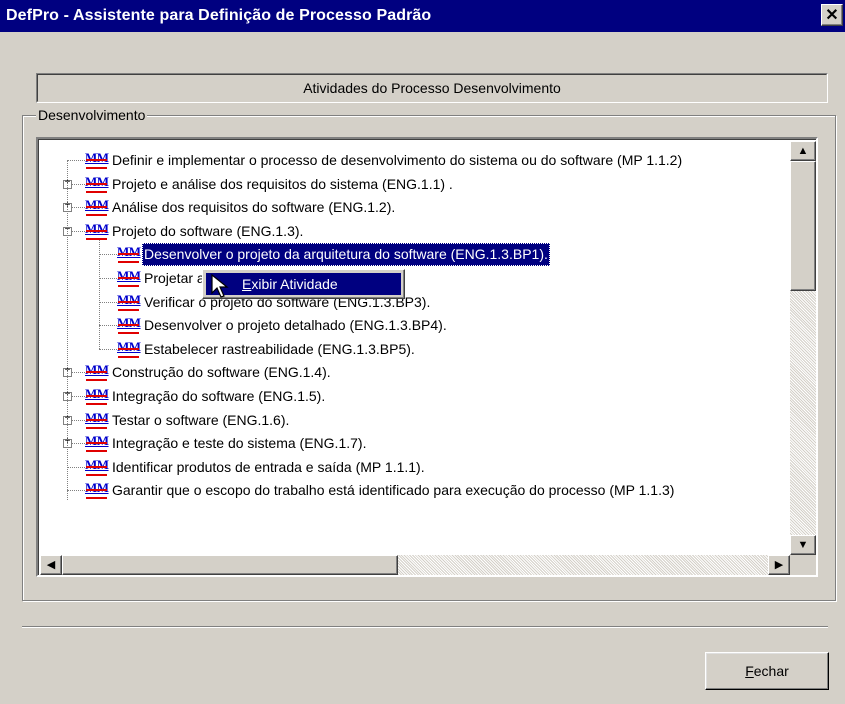 Image resolution: width=845 pixels, height=704 pixels. I want to click on footer-divider, so click(425, 627).